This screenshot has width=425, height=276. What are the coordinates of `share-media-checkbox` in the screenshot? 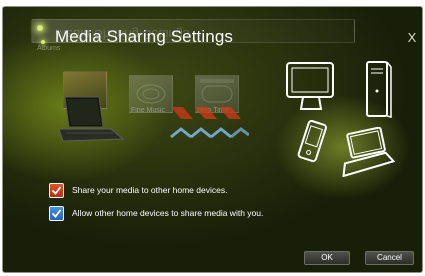 It's located at (56, 190).